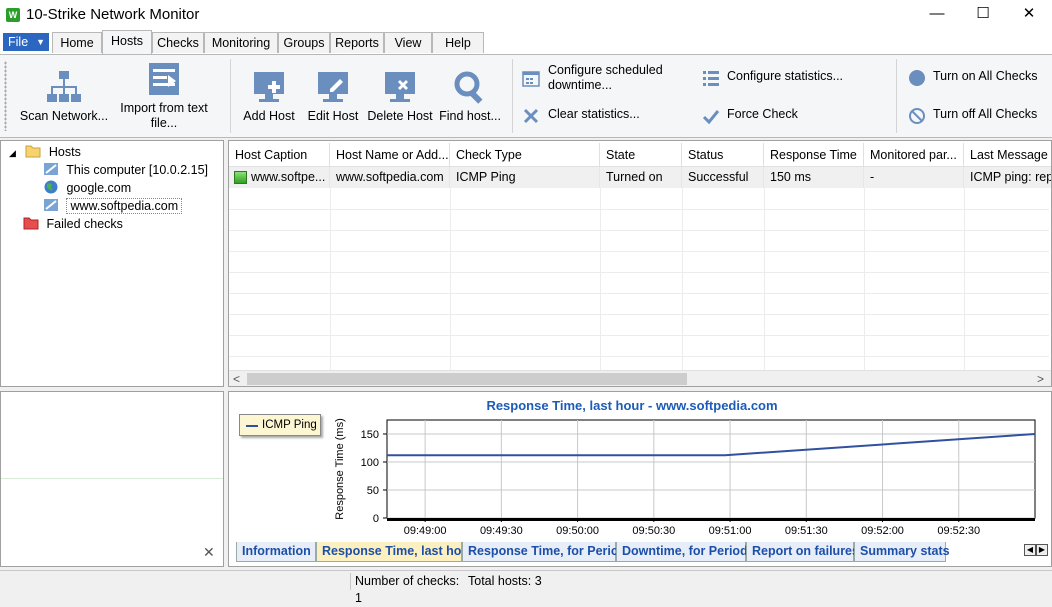  I want to click on tab-response-time-last-hour: Response Time, last hour, so click(395, 552).